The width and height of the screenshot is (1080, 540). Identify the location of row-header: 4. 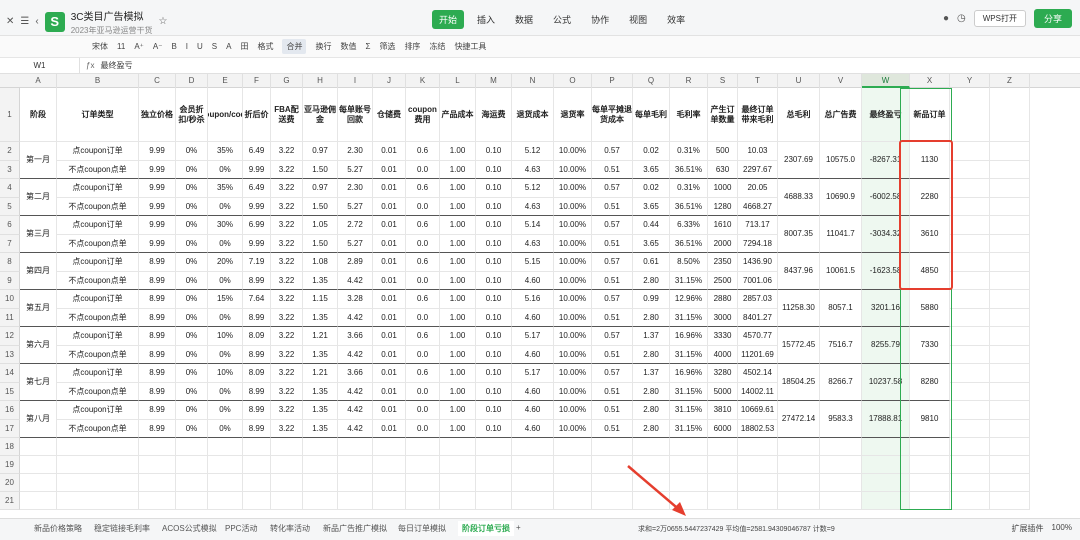
(10, 188).